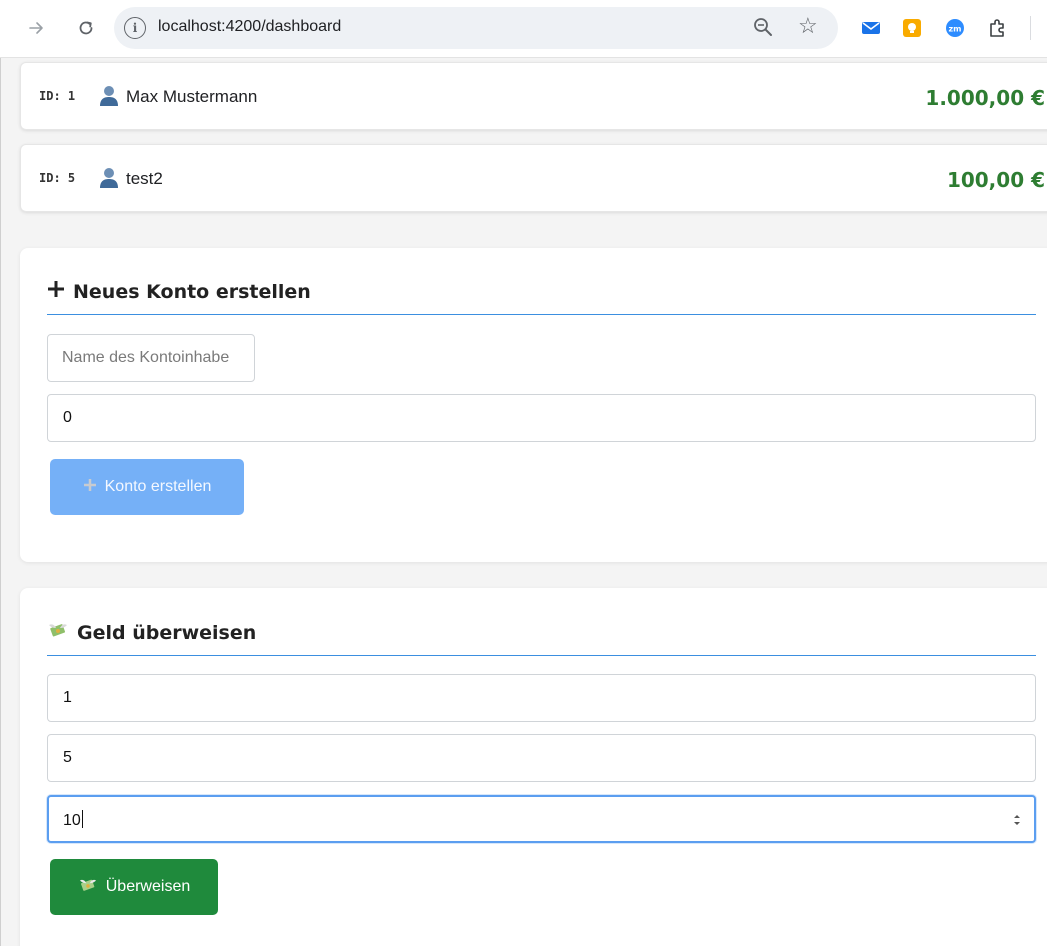  What do you see at coordinates (36, 28) in the screenshot?
I see `back-arrow-icon` at bounding box center [36, 28].